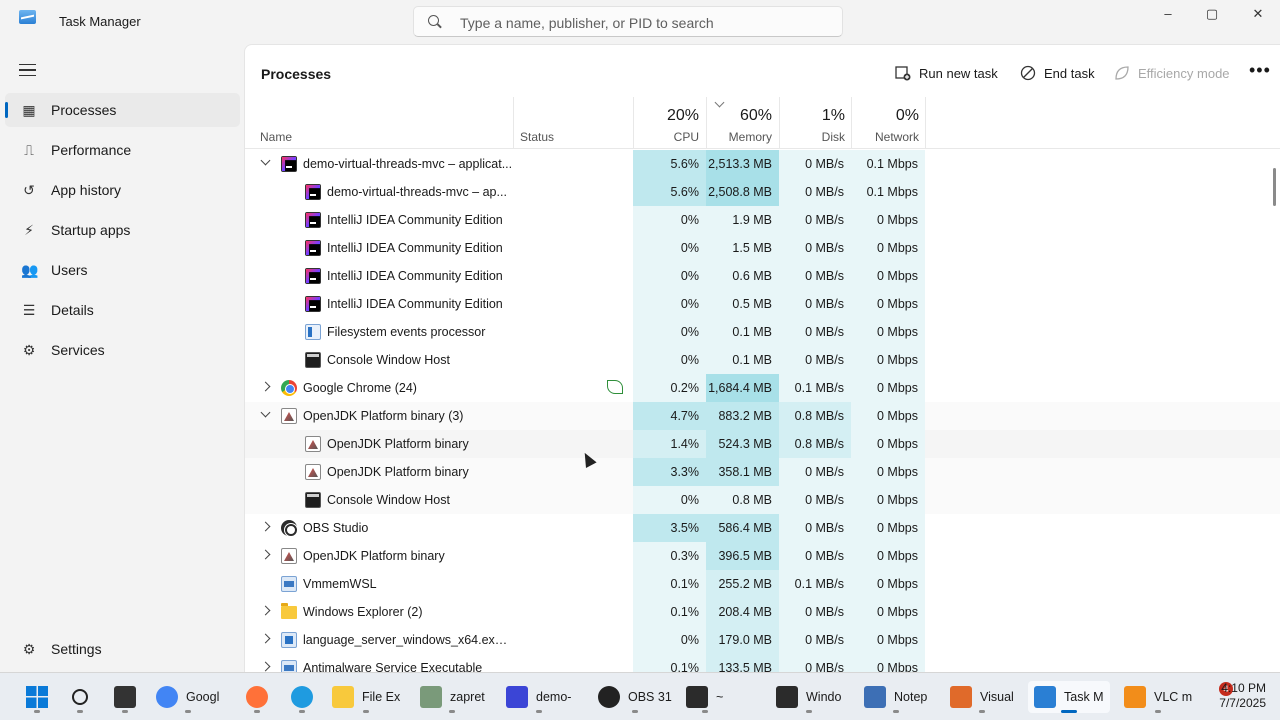 This screenshot has height=720, width=1280. What do you see at coordinates (27, 70) in the screenshot?
I see `hamburger-menu-icon` at bounding box center [27, 70].